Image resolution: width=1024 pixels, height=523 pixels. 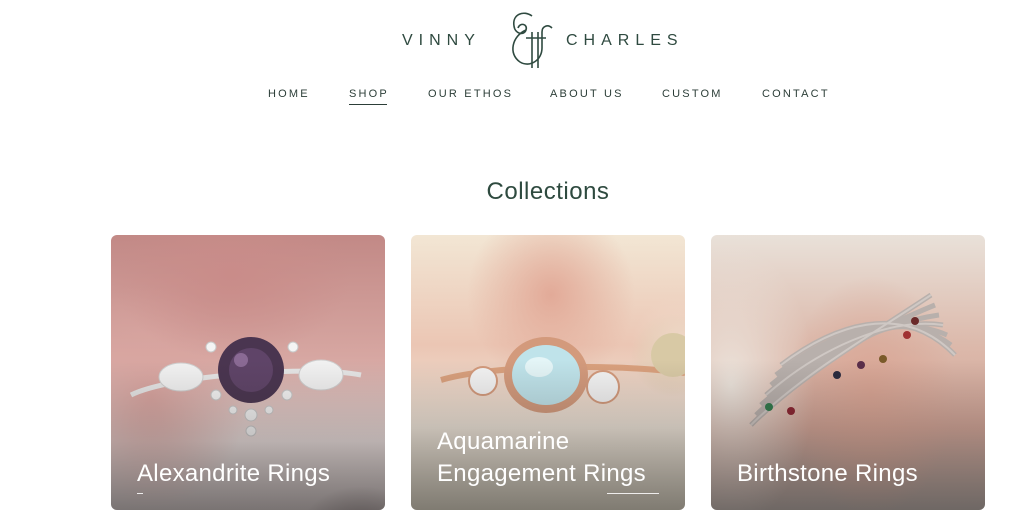 I want to click on collection-card-birthstone: Birthstone Rings, so click(x=848, y=372).